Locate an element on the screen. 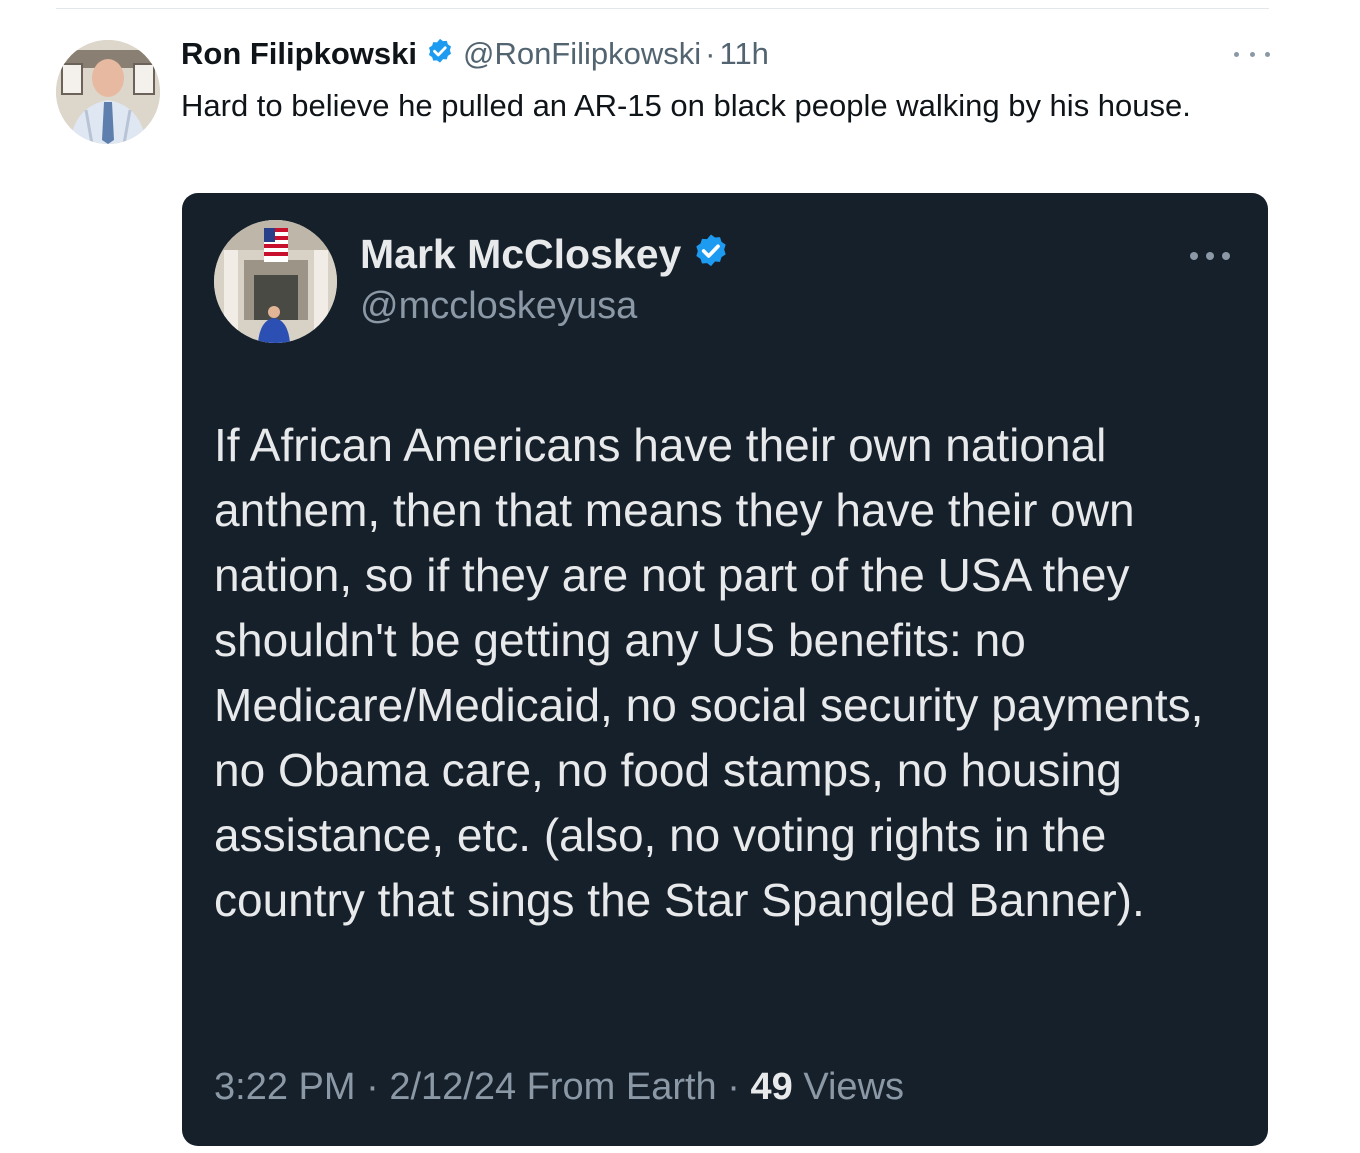 Image resolution: width=1360 pixels, height=1153 pixels. avatar is located at coordinates (108, 92).